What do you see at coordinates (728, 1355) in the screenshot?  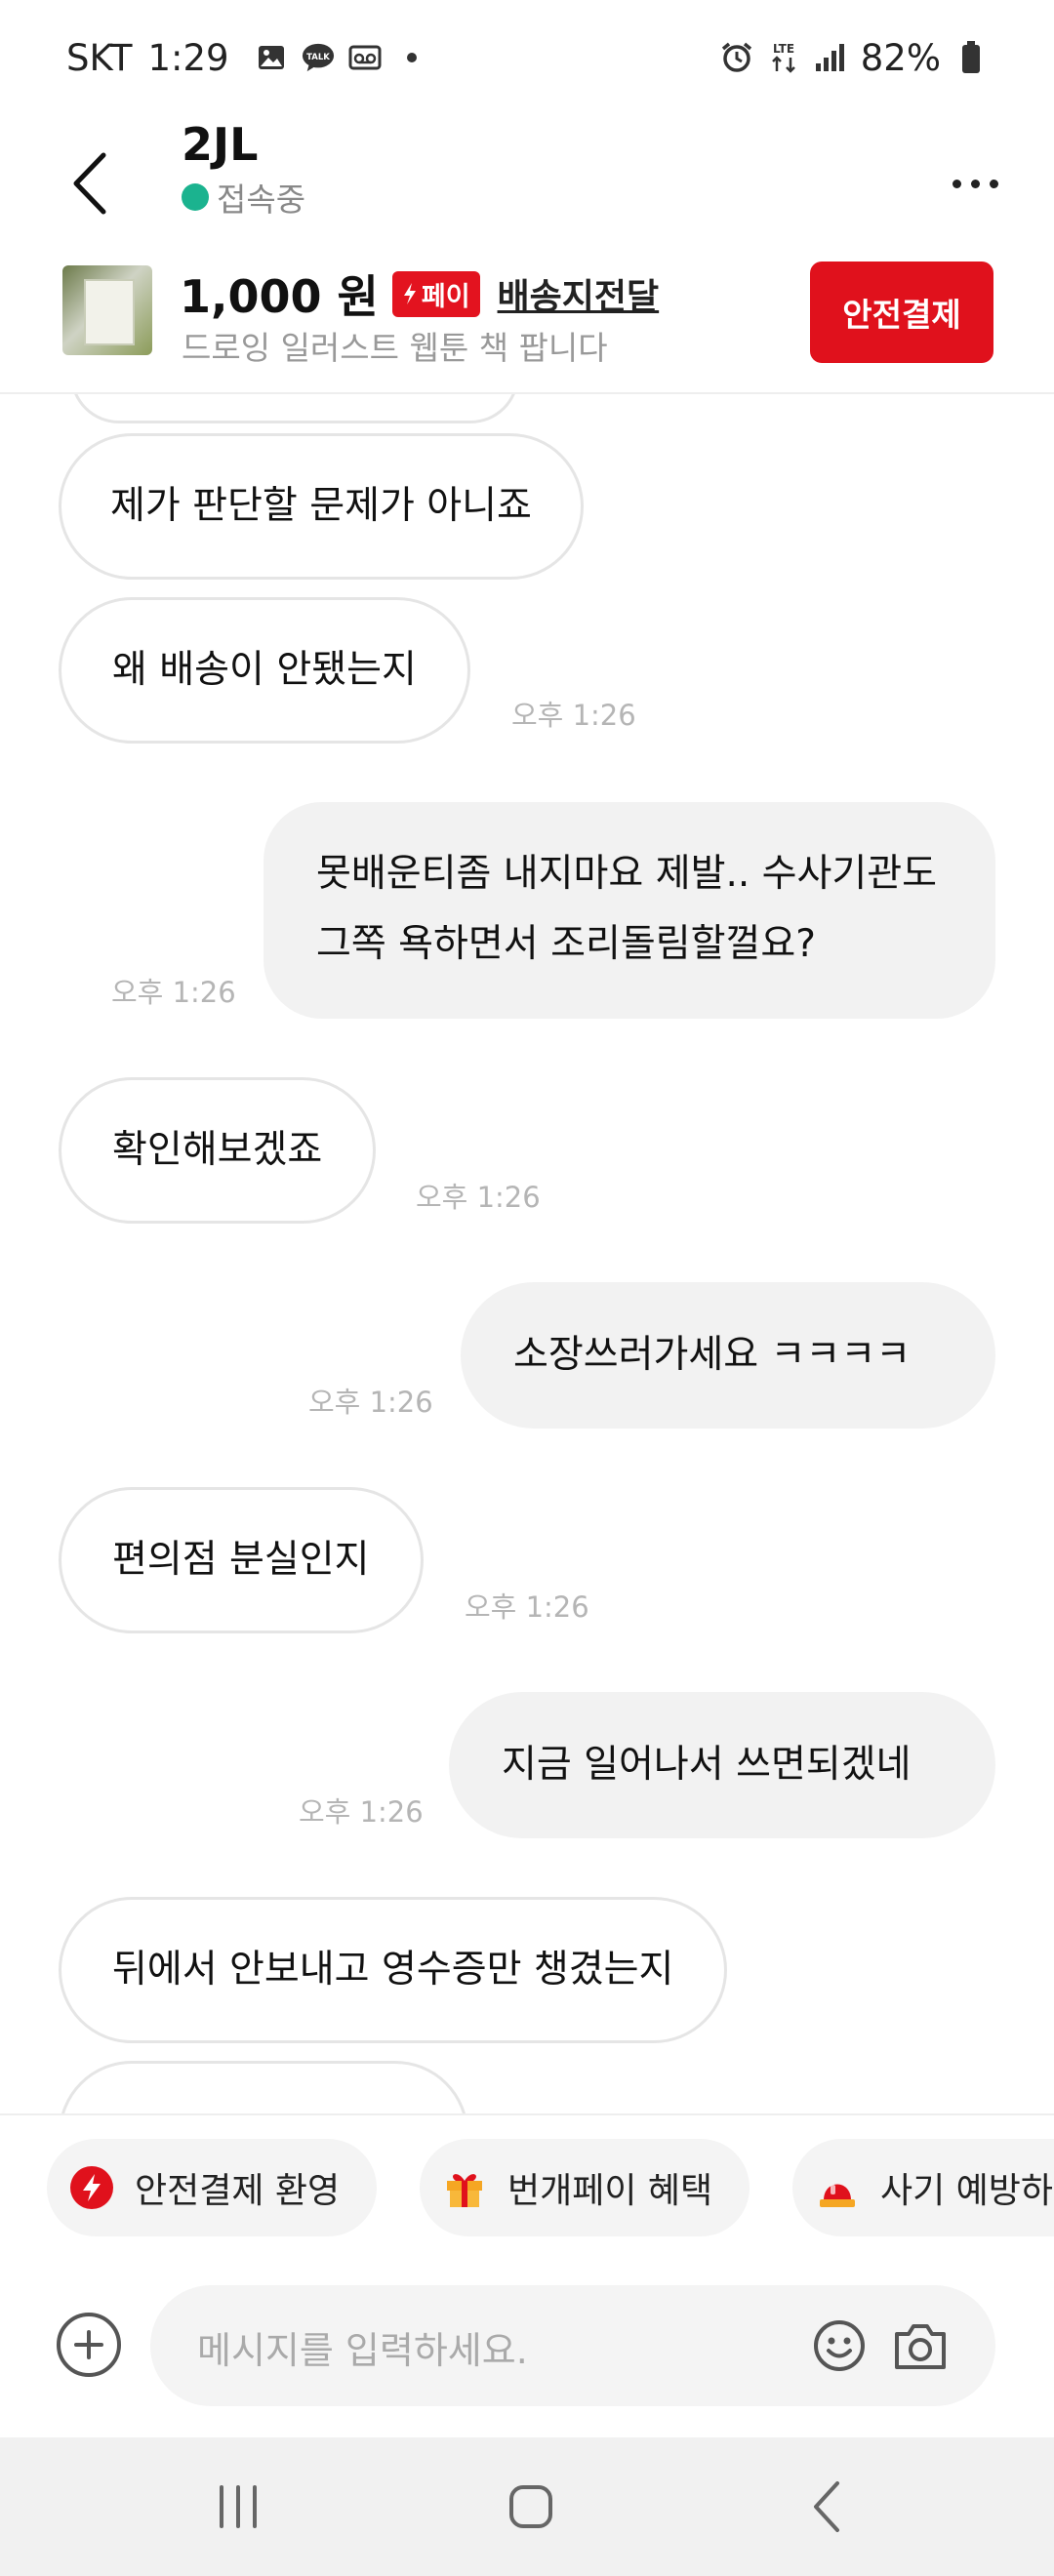 I see `message-bubble-sent: 소장쓰러가세요 ㅋㅋㅋㅋ` at bounding box center [728, 1355].